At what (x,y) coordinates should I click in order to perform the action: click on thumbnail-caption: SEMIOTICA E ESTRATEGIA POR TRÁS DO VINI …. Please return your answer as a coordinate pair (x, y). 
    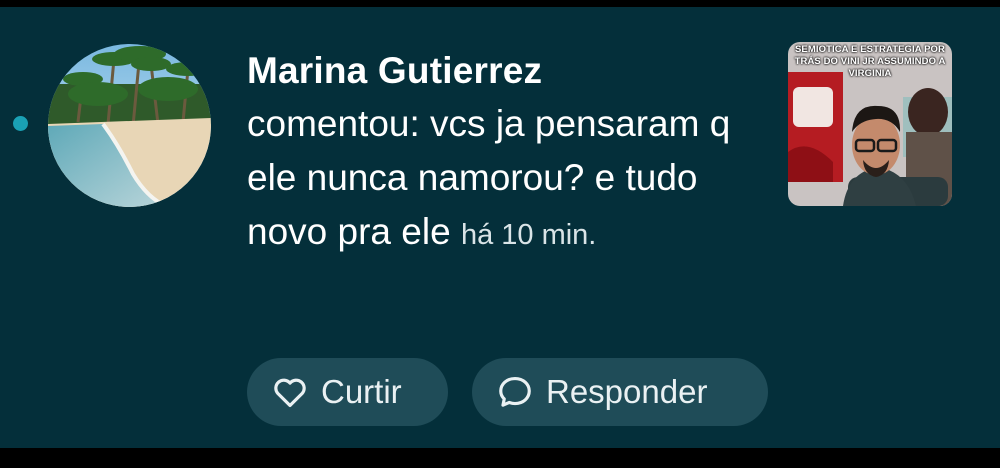
    Looking at the image, I should click on (870, 62).